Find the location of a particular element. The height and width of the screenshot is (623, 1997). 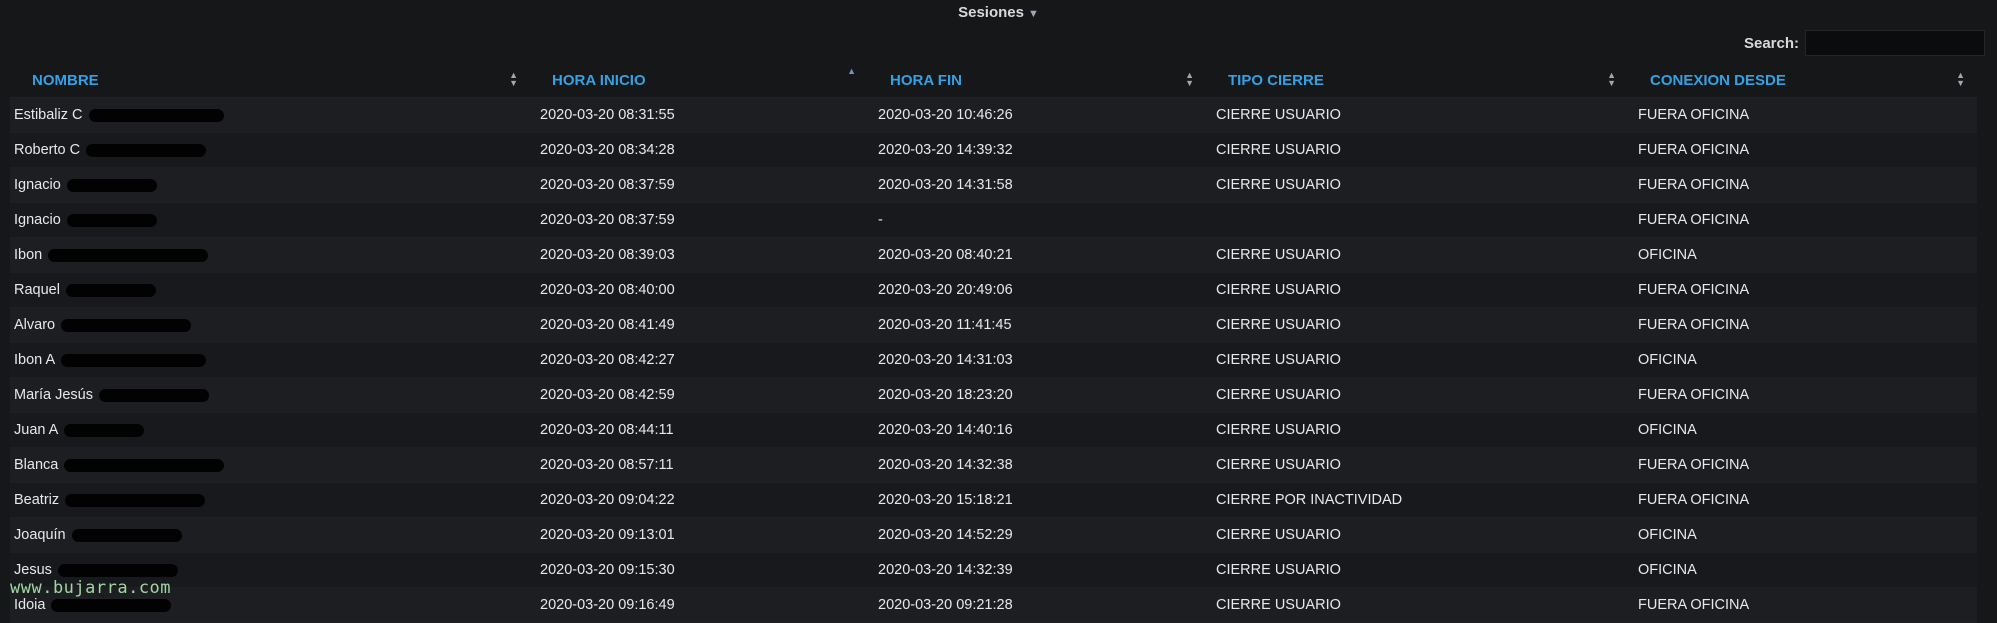

cell-nombre: María Jesús is located at coordinates (270, 395).